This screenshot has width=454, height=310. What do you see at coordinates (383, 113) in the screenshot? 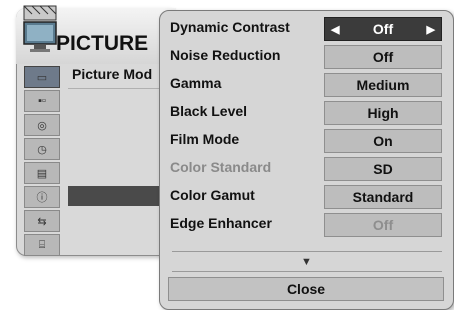
I see `row-value: High` at bounding box center [383, 113].